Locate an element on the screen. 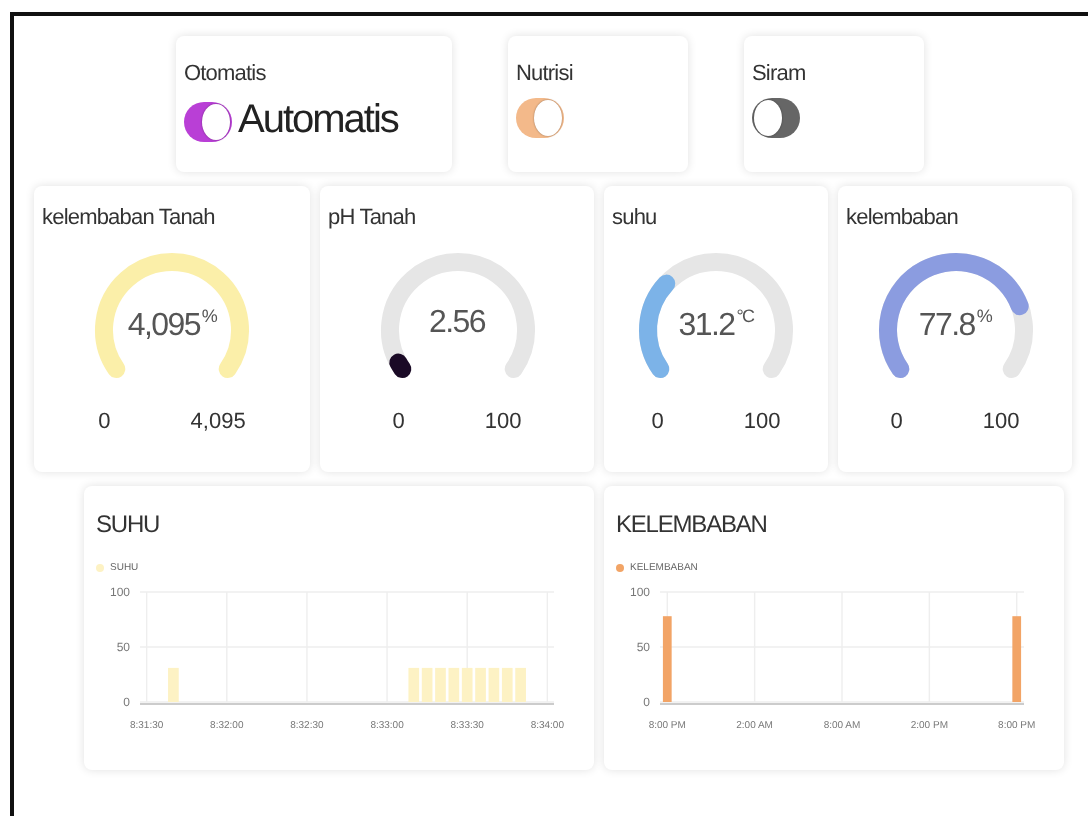  switch-label: Otomatis is located at coordinates (226, 74).